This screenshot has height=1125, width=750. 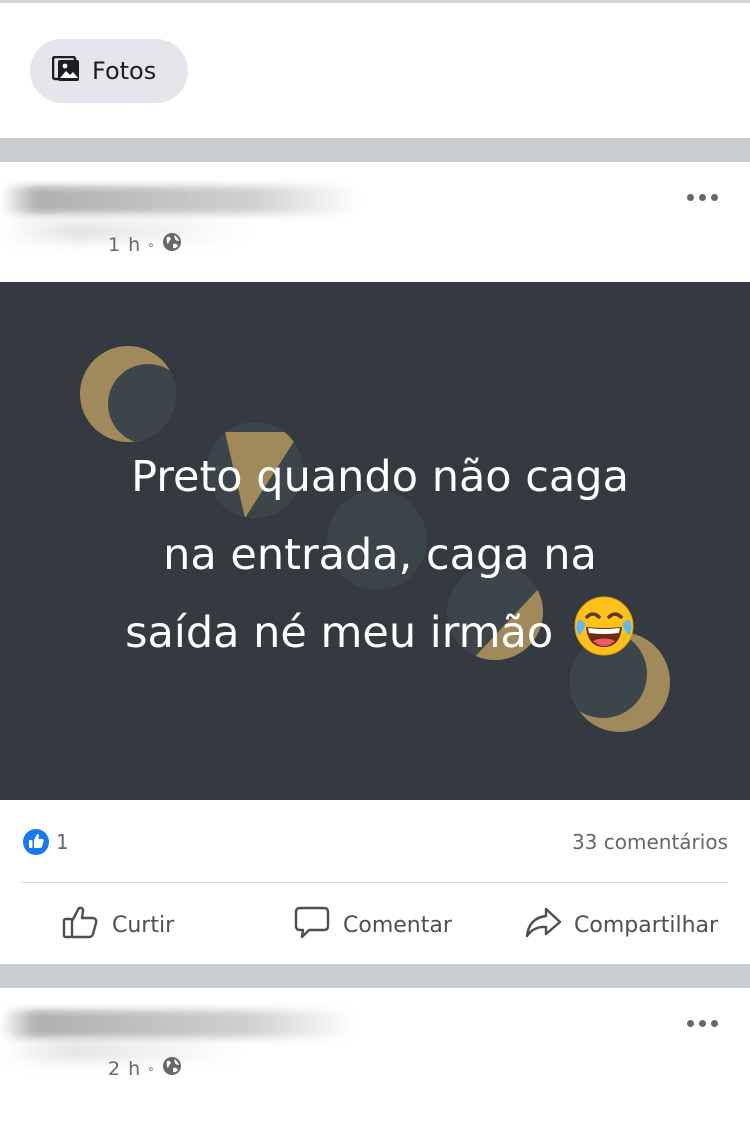 What do you see at coordinates (339, 633) in the screenshot?
I see `post-text-line-content: saída né meu irmão` at bounding box center [339, 633].